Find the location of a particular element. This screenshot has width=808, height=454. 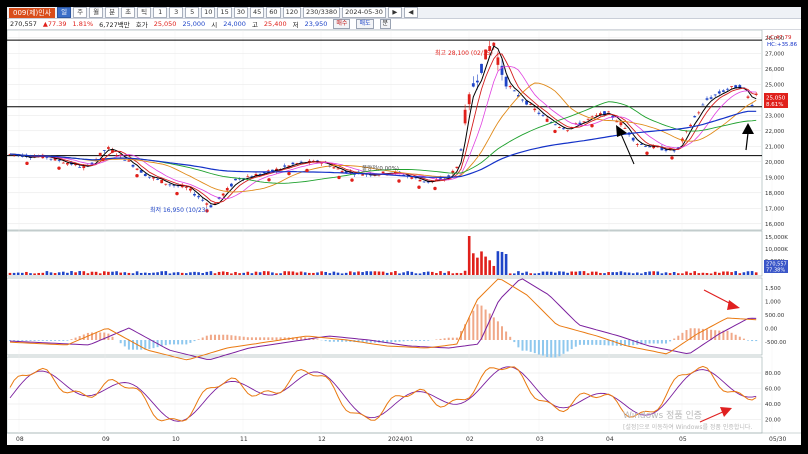

price-tick-label: 21,000 is located at coordinates (775, 147).